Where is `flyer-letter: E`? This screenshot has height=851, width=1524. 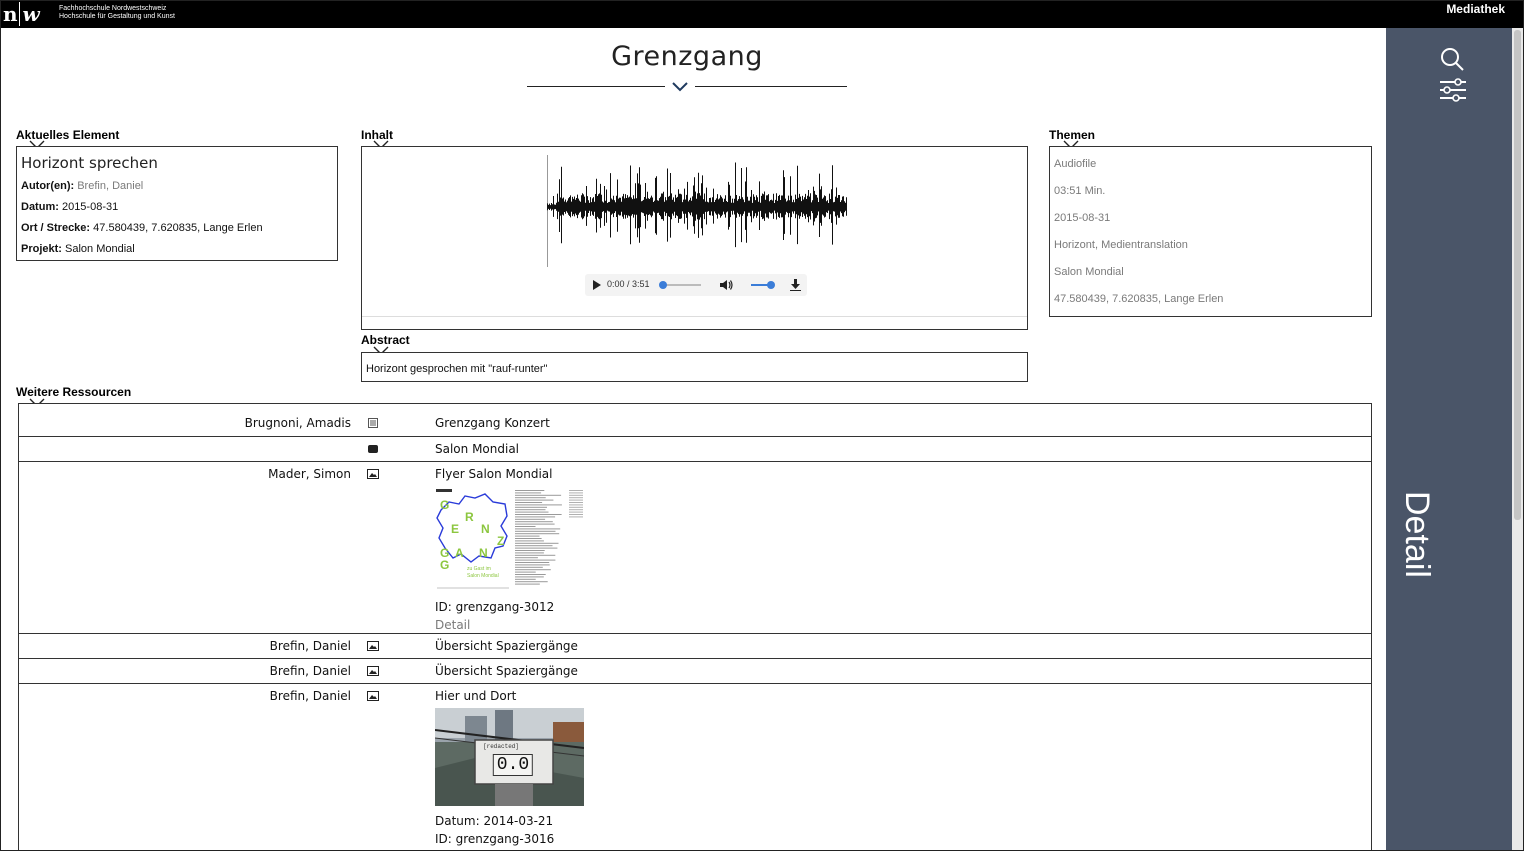
flyer-letter: E is located at coordinates (455, 529).